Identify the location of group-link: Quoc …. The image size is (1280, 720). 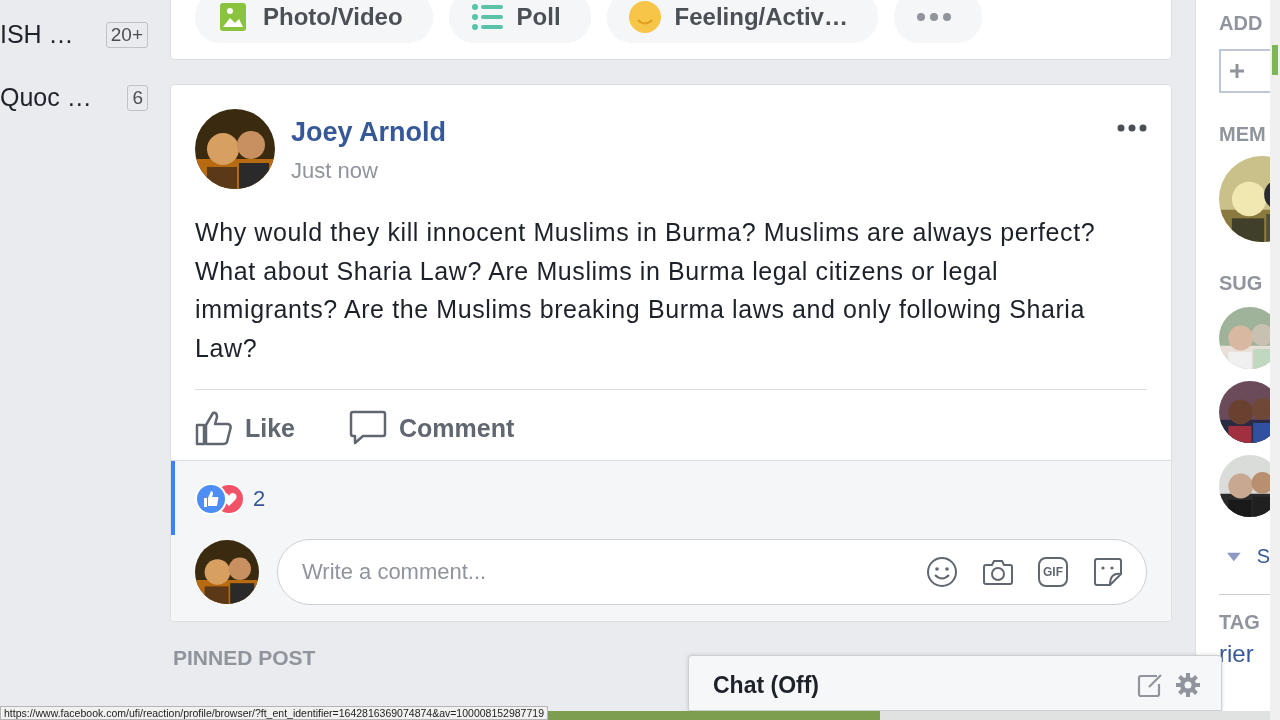
(46, 97).